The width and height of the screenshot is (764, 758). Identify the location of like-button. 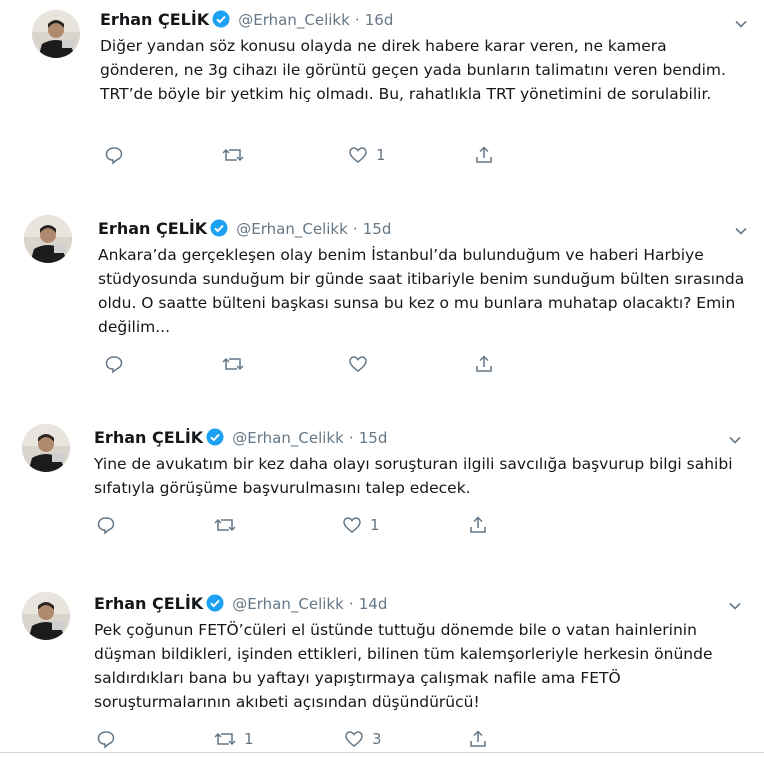
(362, 364).